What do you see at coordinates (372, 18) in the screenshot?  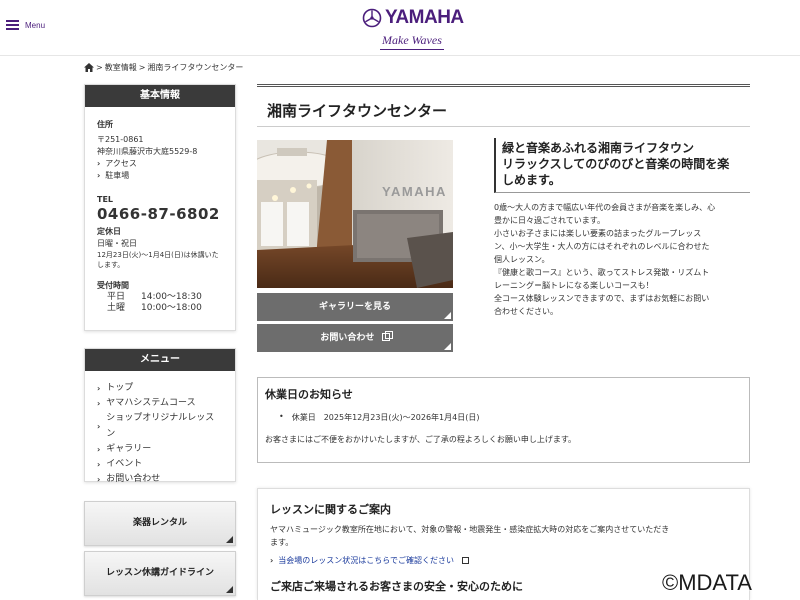 I see `tuning-fork-logo-icon` at bounding box center [372, 18].